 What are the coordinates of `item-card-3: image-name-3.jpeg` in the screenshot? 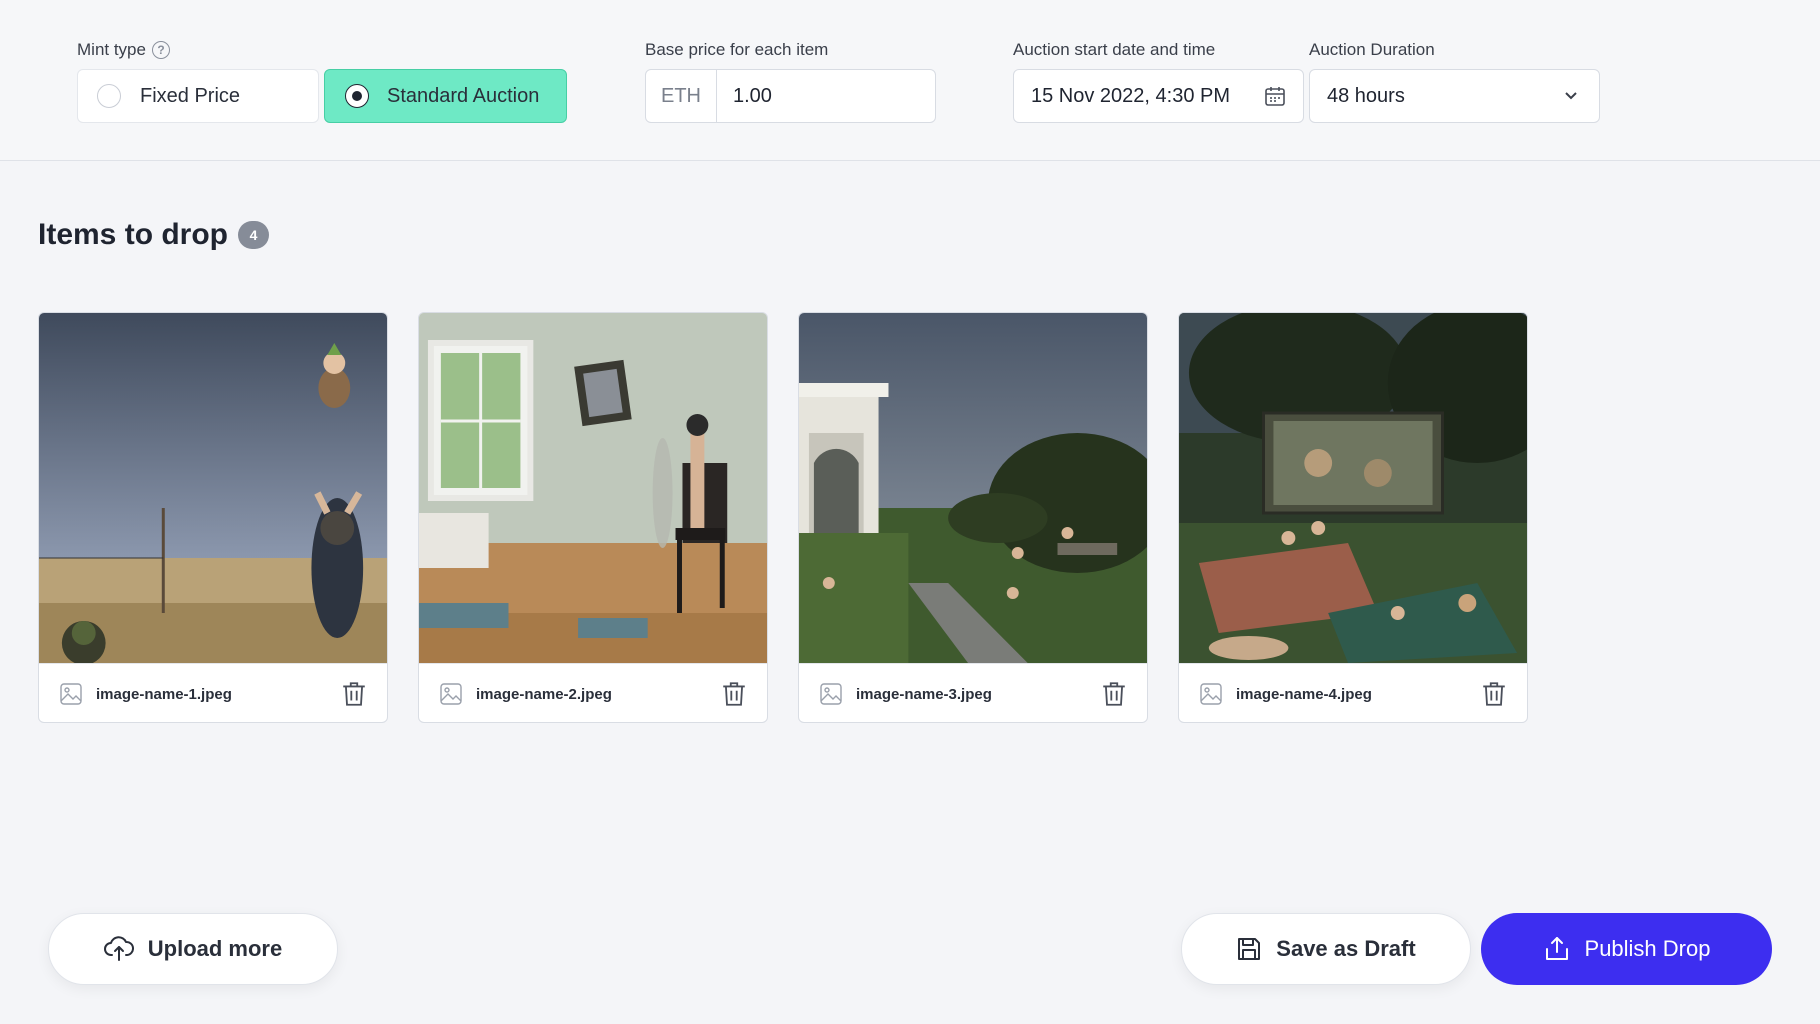 It's located at (973, 517).